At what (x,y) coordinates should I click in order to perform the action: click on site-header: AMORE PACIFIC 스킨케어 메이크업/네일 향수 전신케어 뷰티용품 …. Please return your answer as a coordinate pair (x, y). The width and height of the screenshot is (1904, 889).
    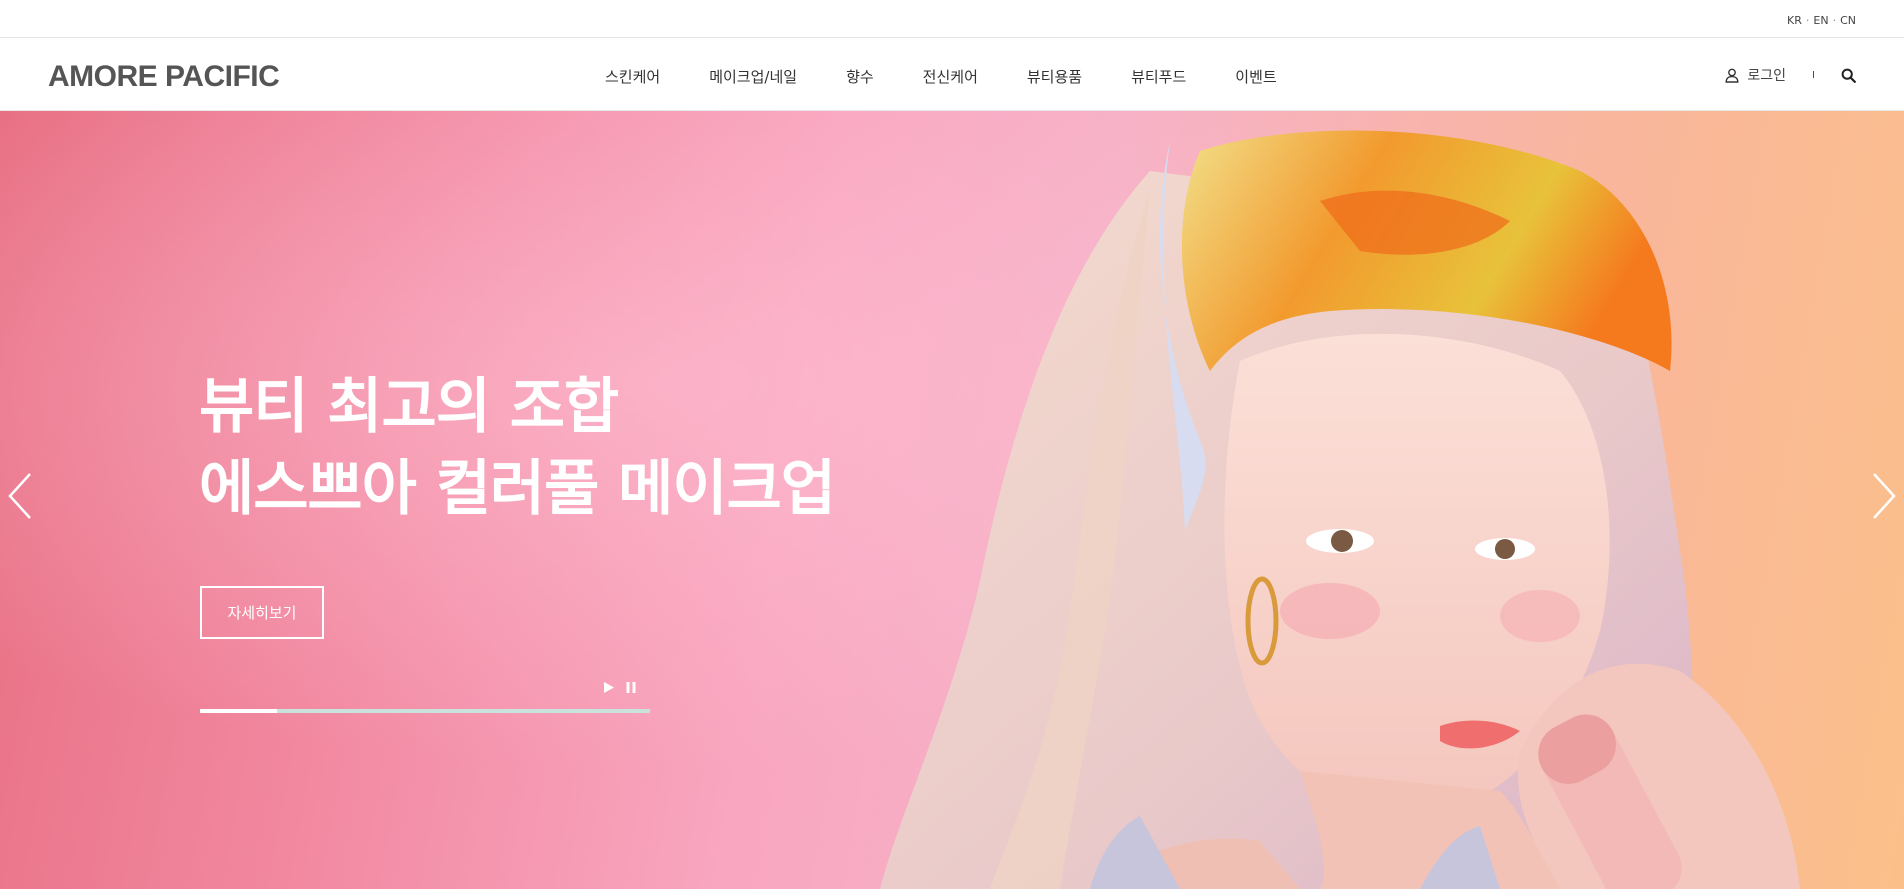
    Looking at the image, I should click on (952, 74).